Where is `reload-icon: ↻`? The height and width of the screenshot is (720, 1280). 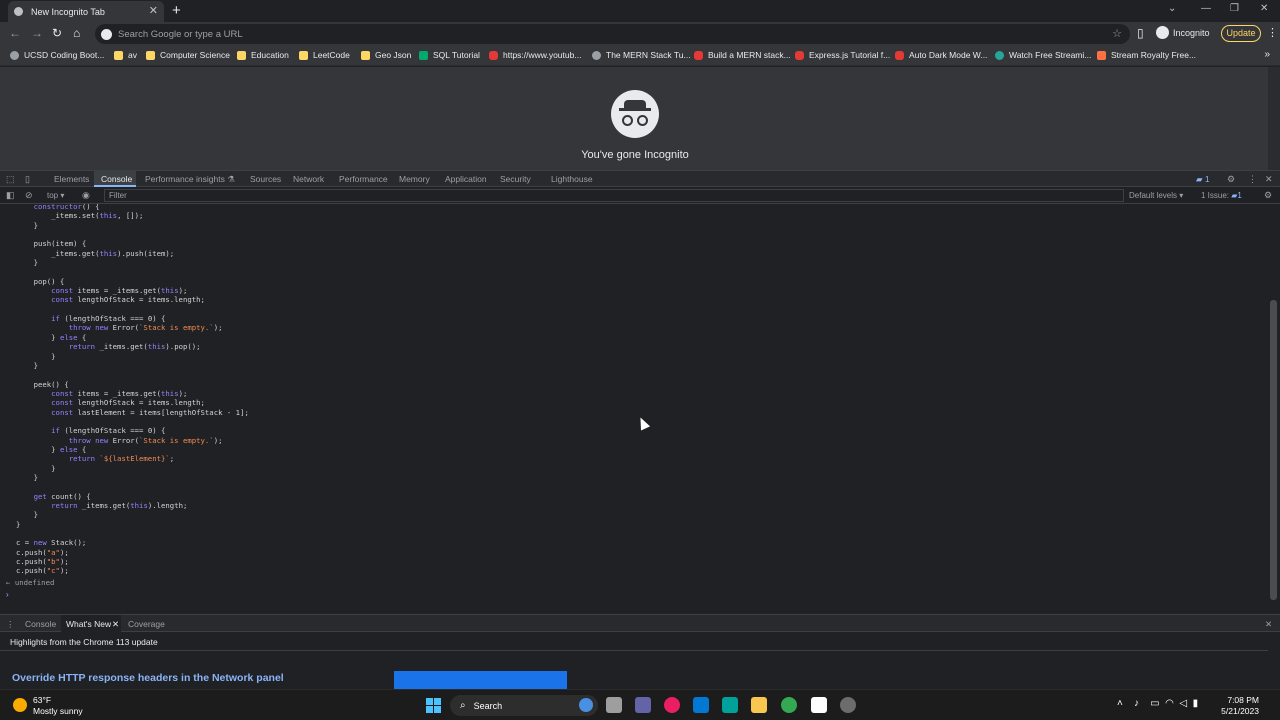
reload-icon: ↻ is located at coordinates (57, 33).